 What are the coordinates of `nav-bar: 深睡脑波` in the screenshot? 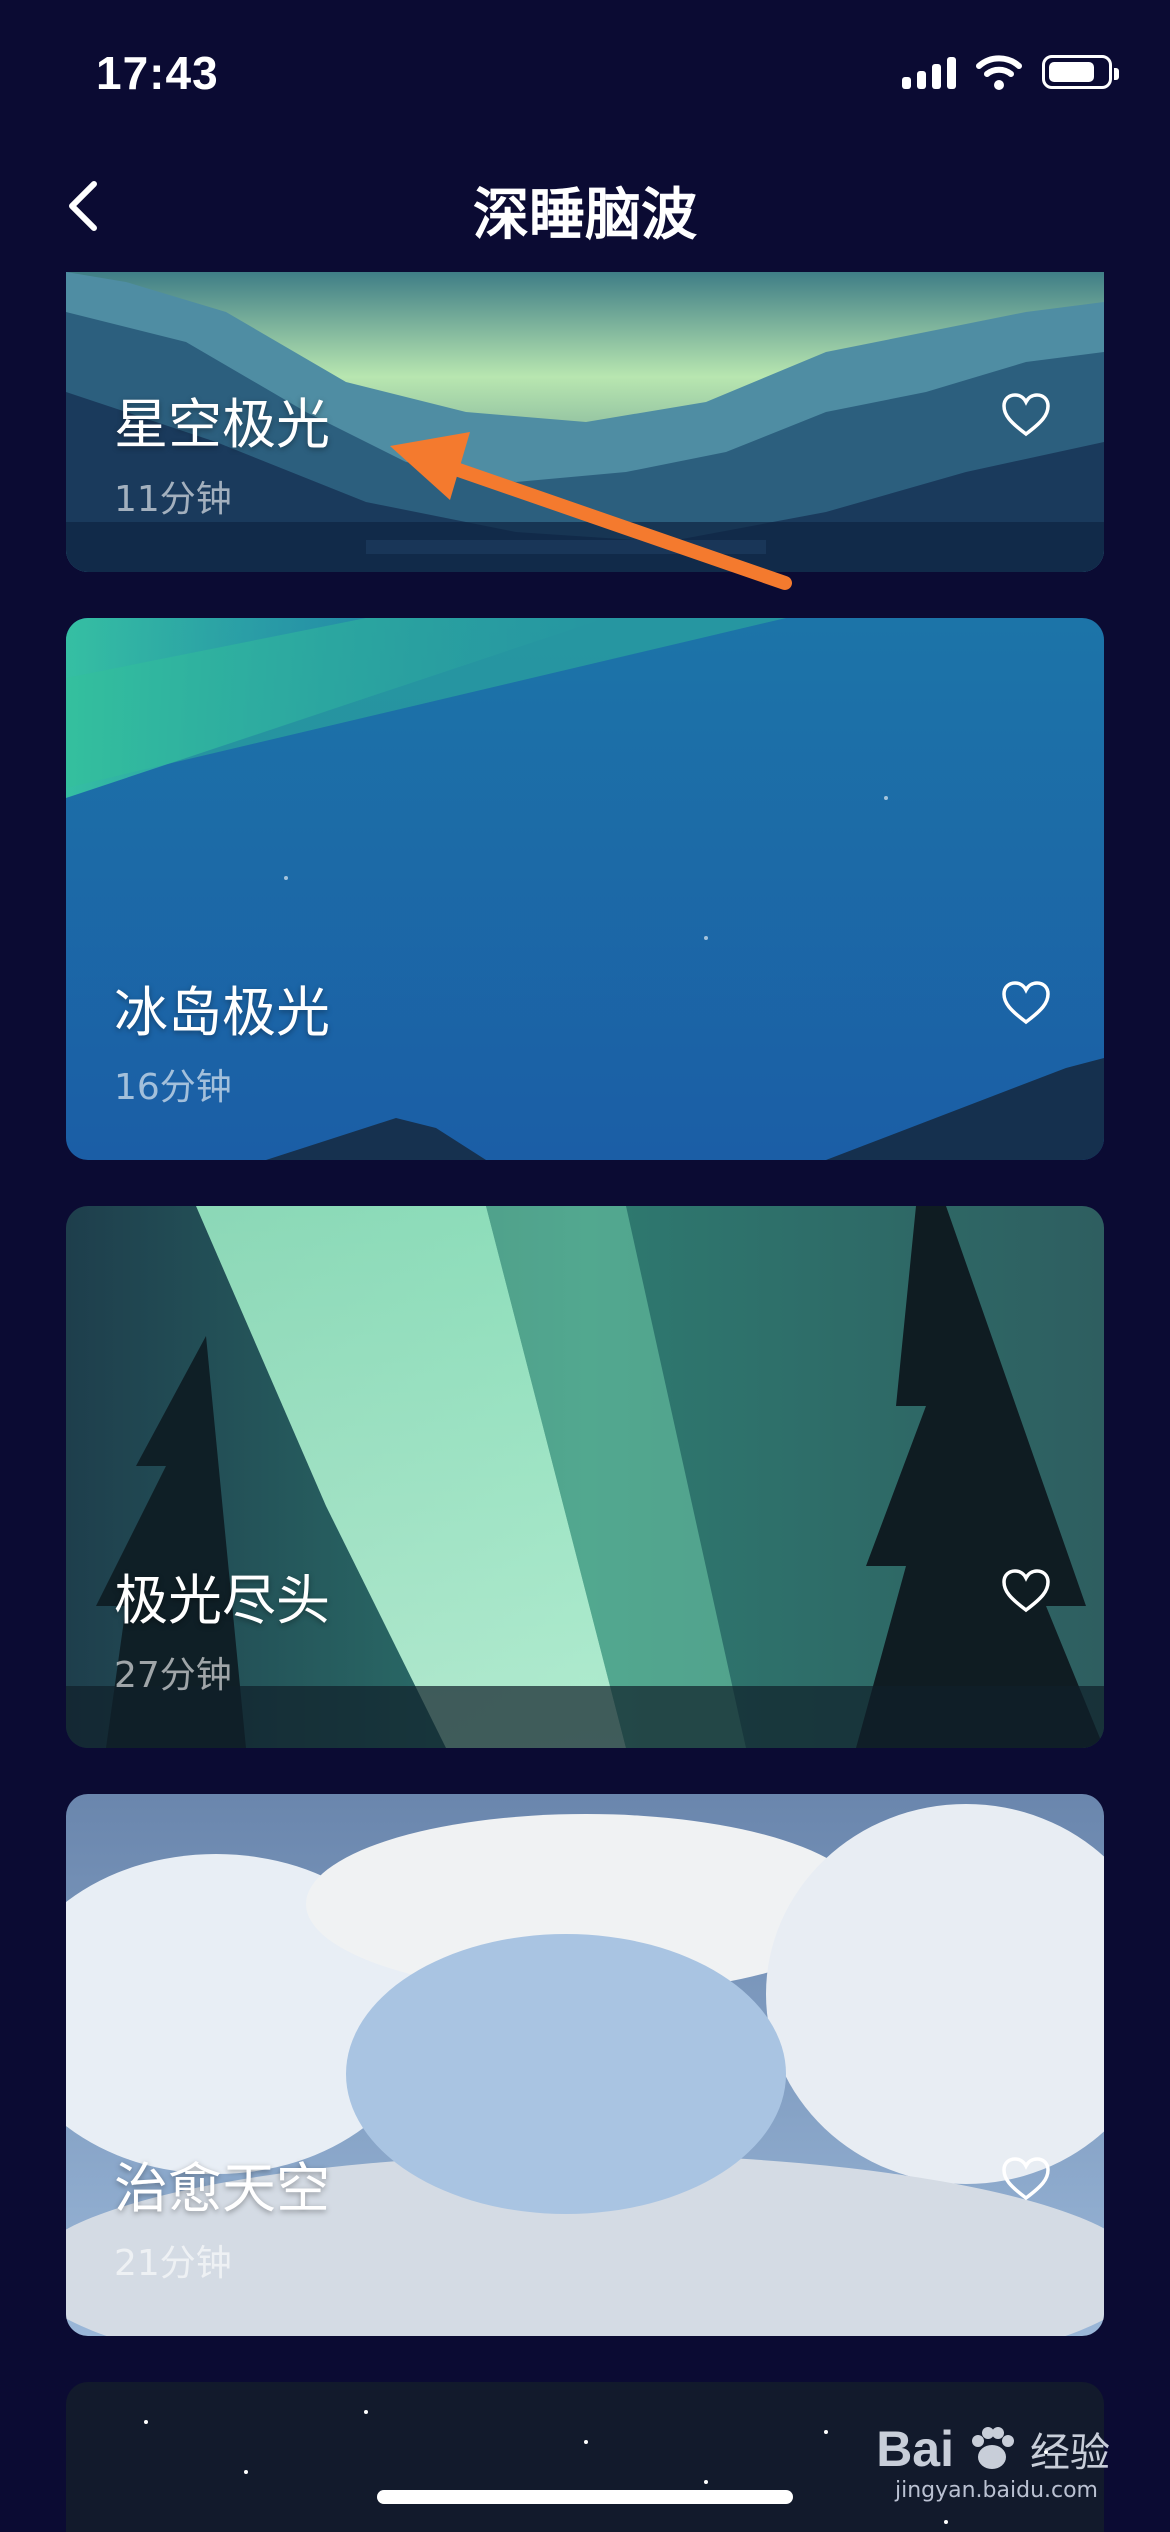 It's located at (585, 210).